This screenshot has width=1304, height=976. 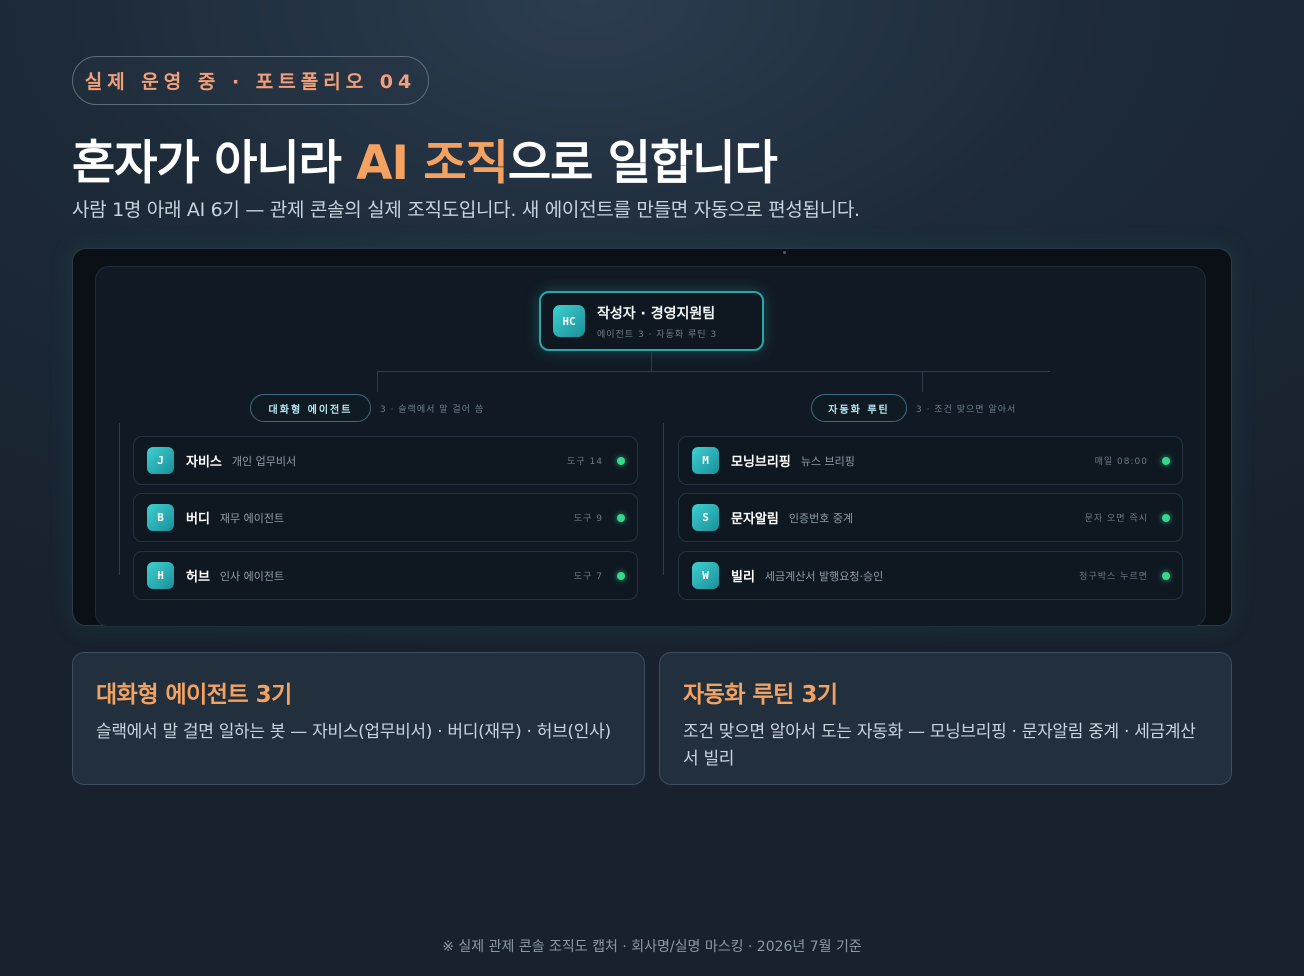 I want to click on agent-name: 허브, so click(x=198, y=577).